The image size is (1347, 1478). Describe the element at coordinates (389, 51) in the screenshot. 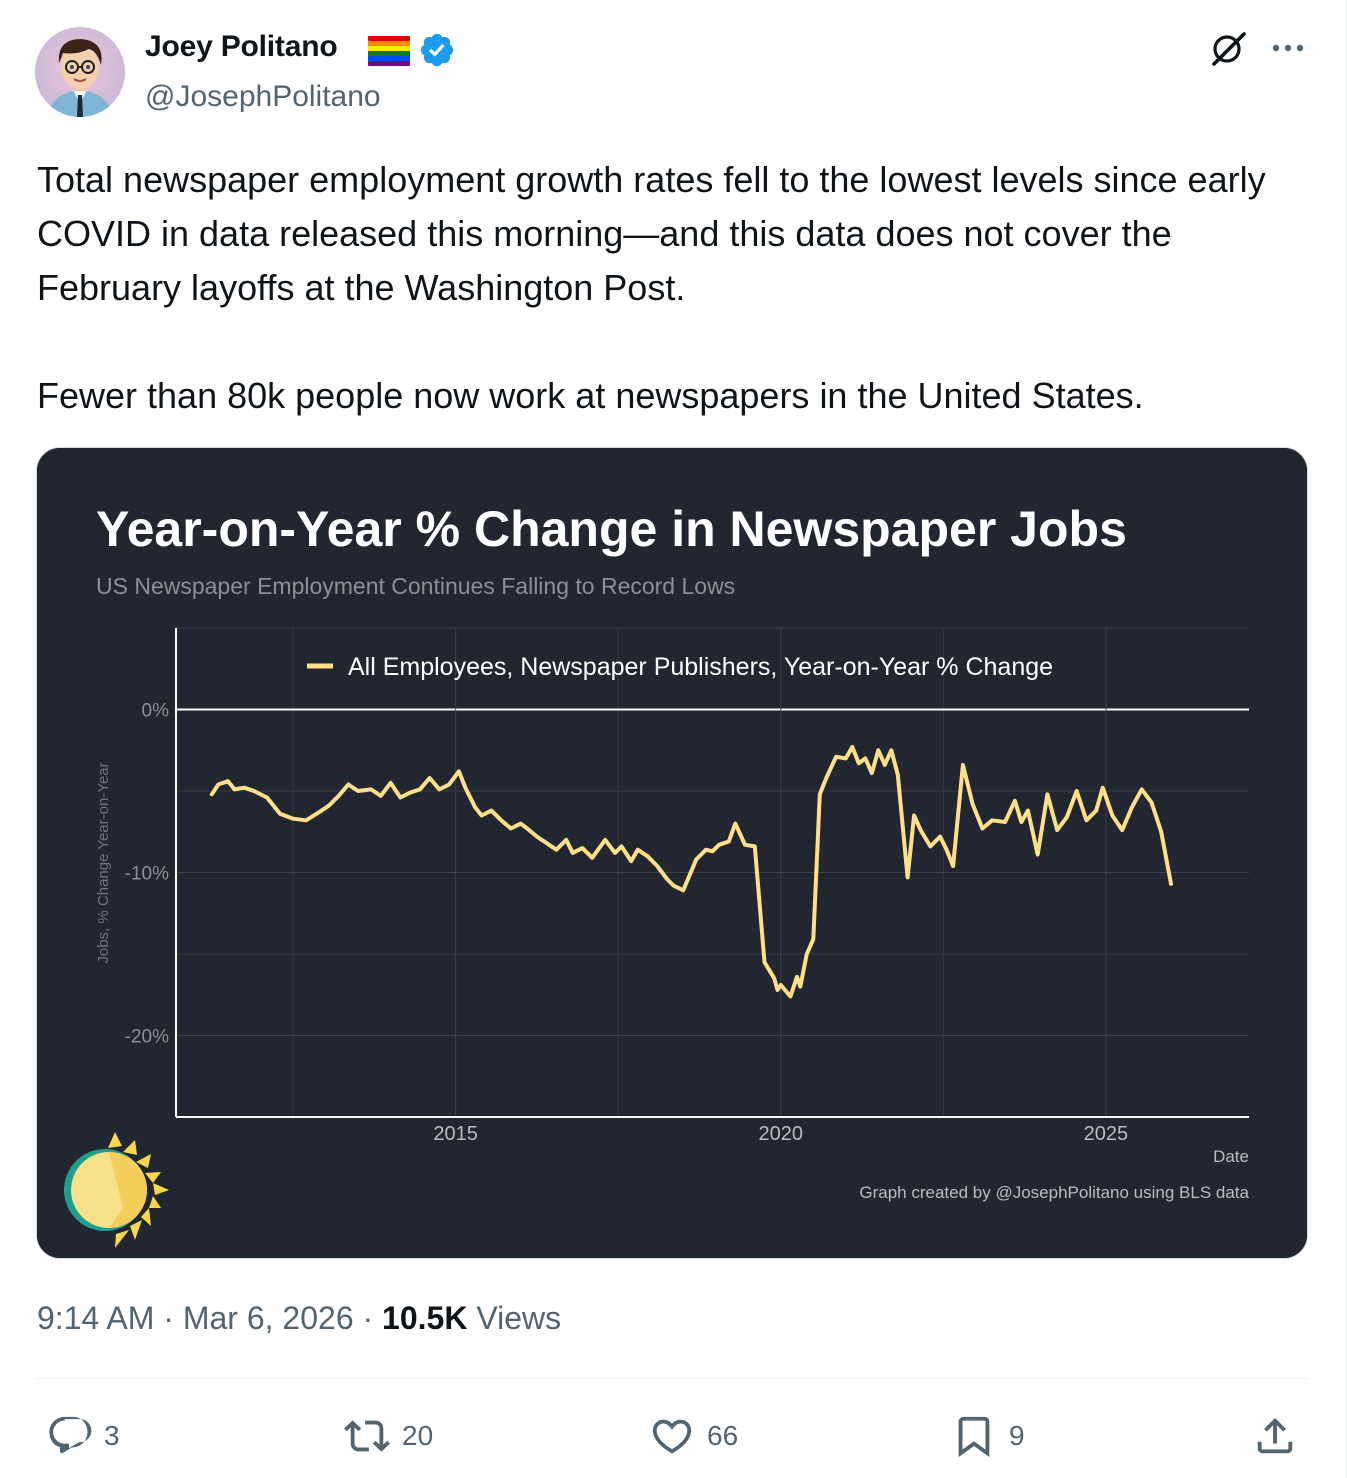

I see `rainbow-flag-icon` at that location.